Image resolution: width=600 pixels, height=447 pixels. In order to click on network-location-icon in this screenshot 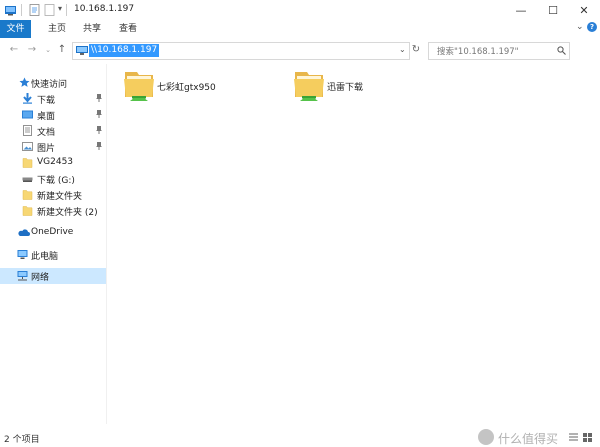, I will do `click(82, 50)`.